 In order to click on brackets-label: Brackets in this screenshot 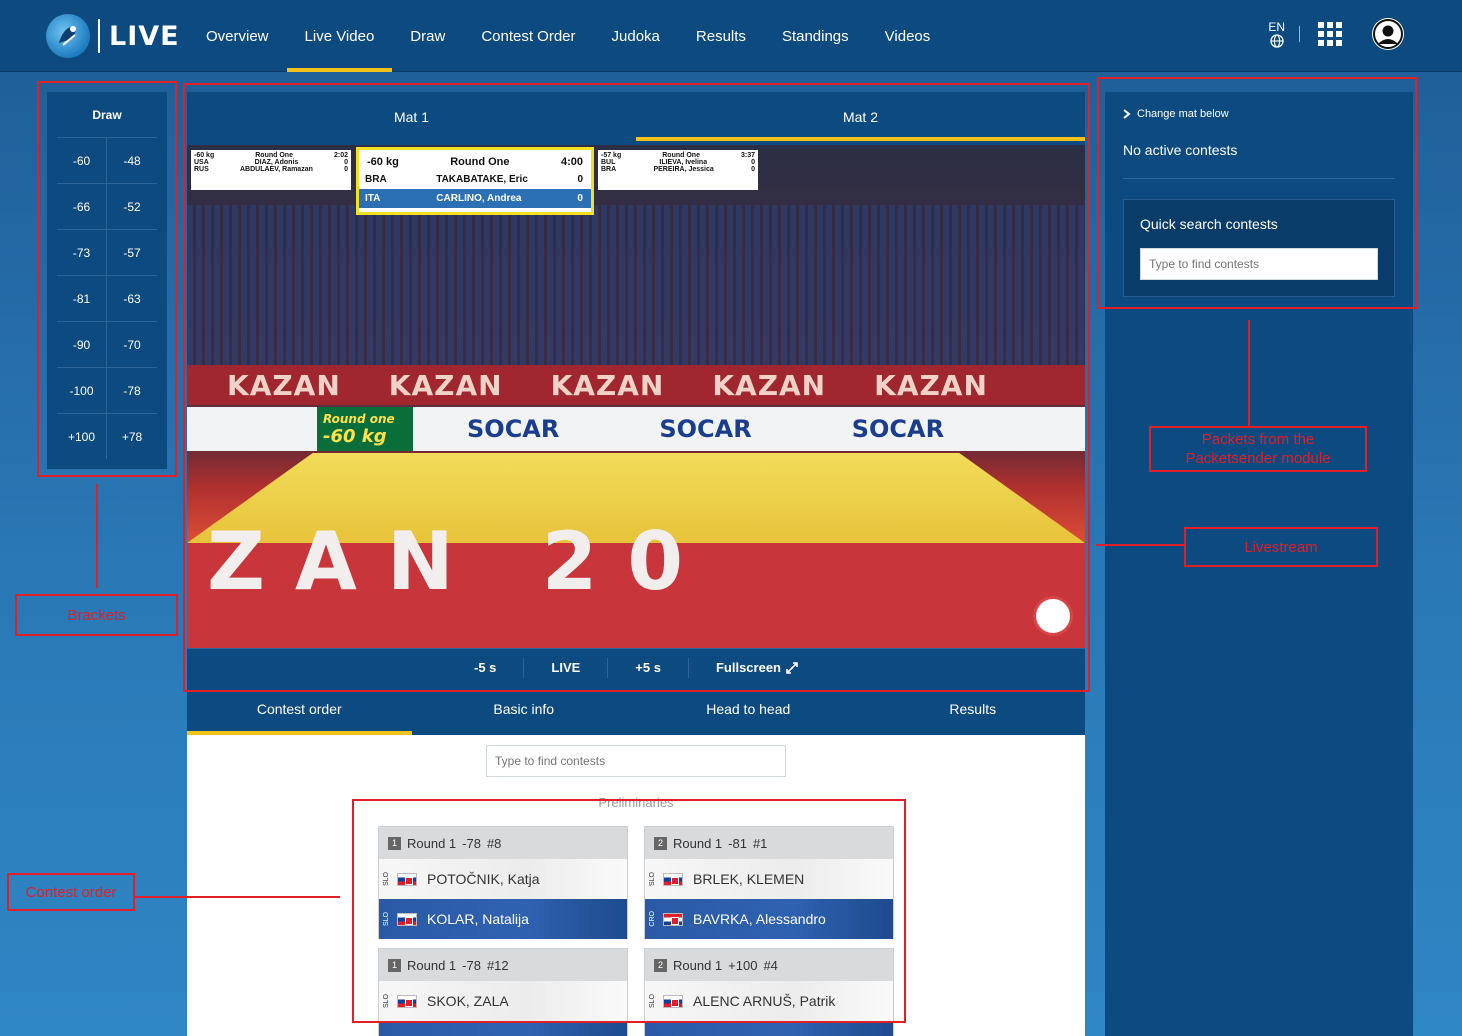, I will do `click(96, 615)`.